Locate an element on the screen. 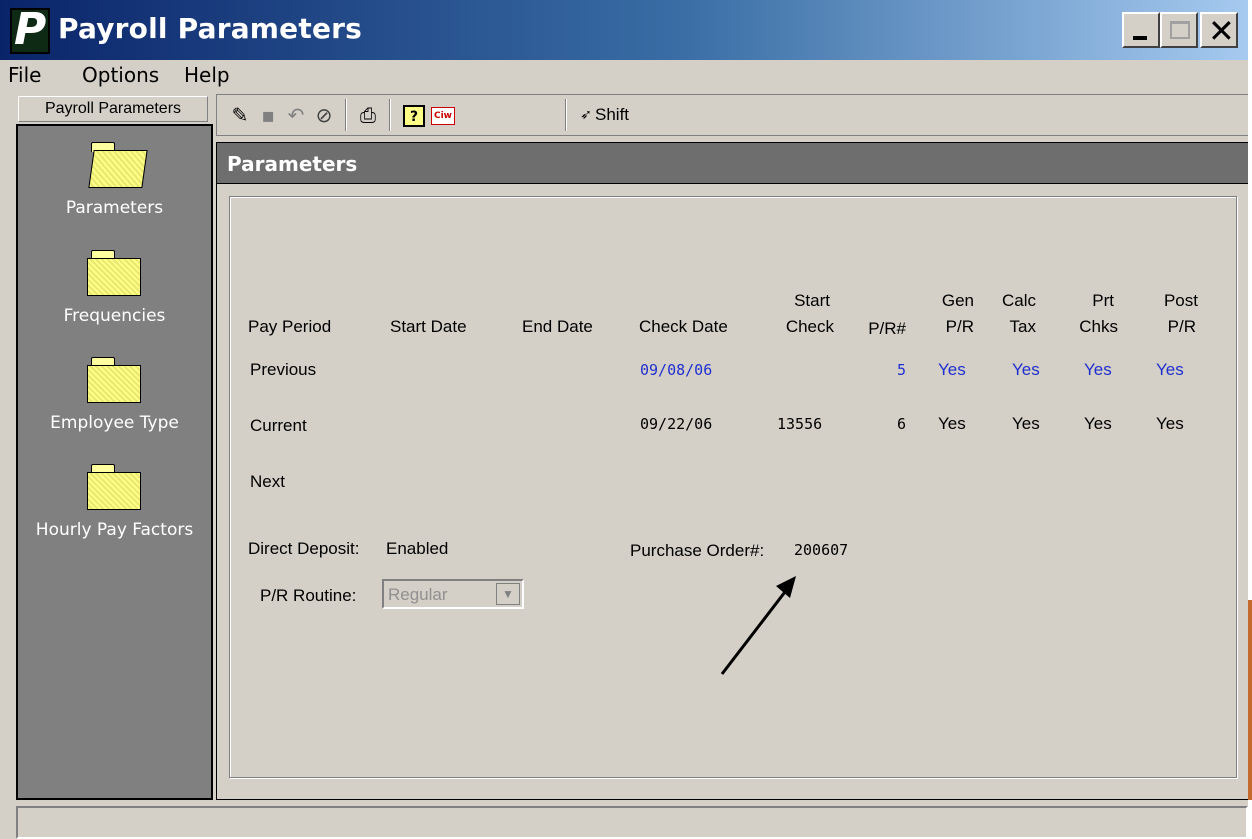 This screenshot has width=1252, height=839. nav-item-parameters: Parameters is located at coordinates (114, 180).